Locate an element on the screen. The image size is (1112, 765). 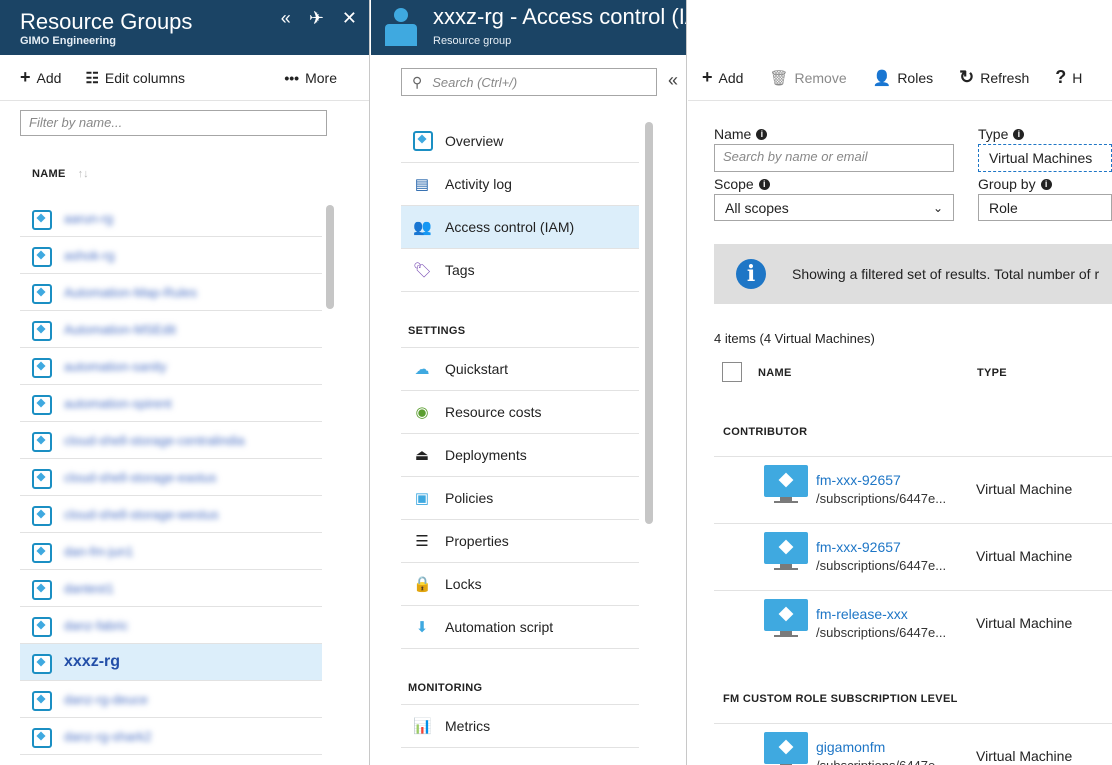
resource-group-row: automation-sanity is located at coordinates (171, 366).